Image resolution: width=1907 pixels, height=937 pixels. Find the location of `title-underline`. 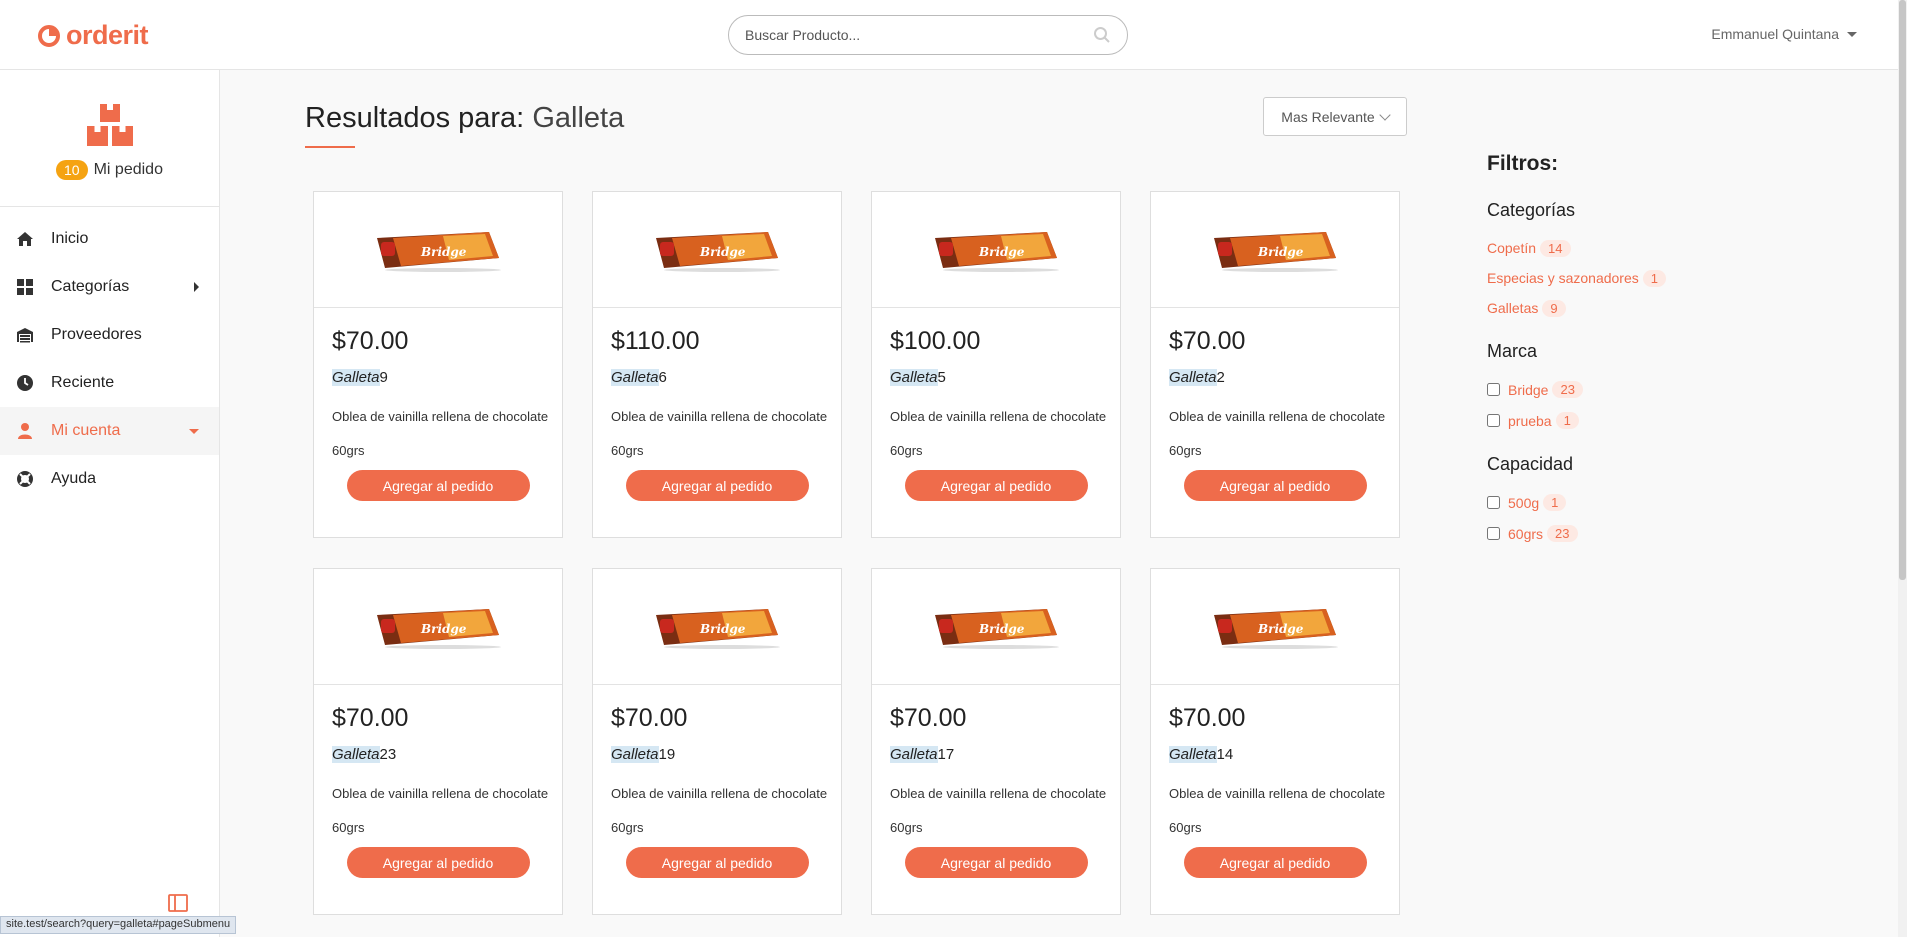

title-underline is located at coordinates (330, 147).